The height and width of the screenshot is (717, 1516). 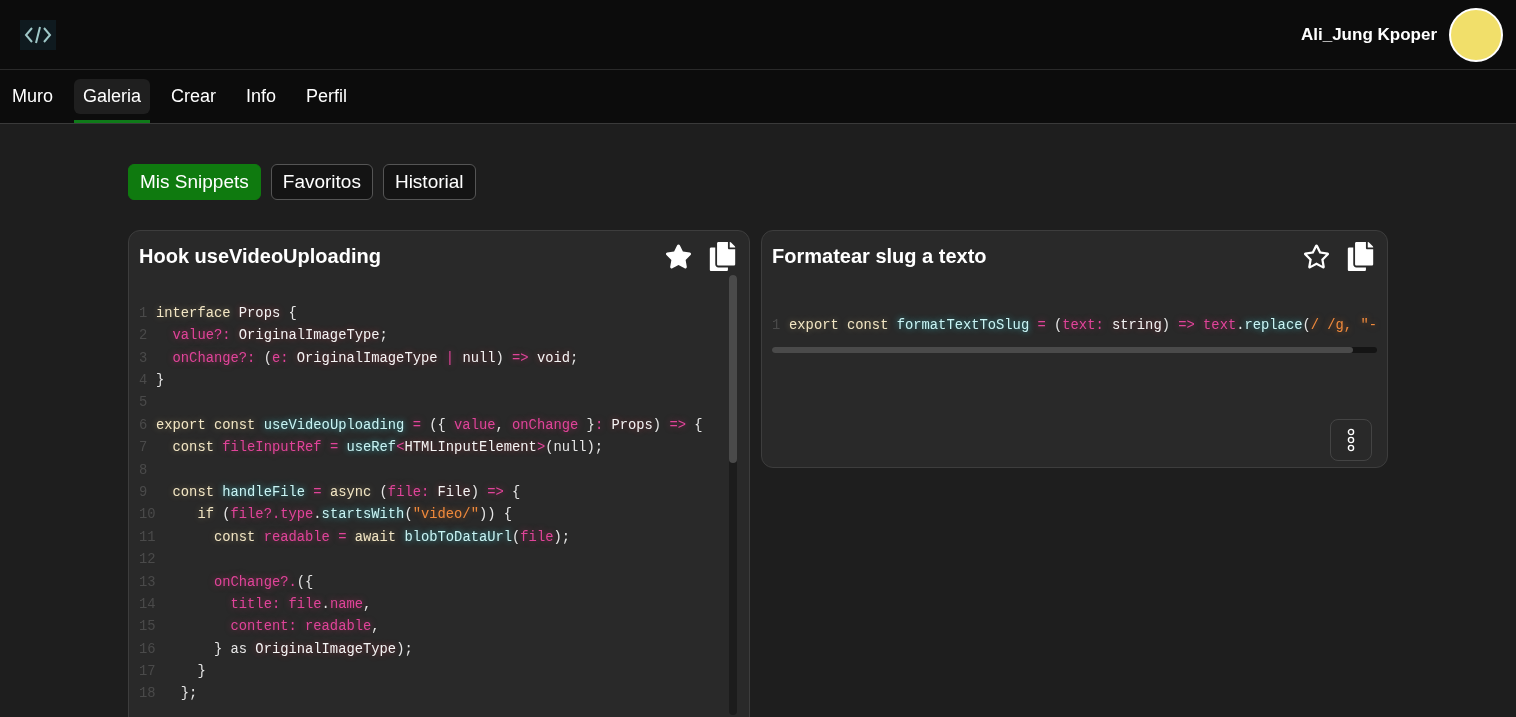 I want to click on kebab-icon, so click(x=1351, y=440).